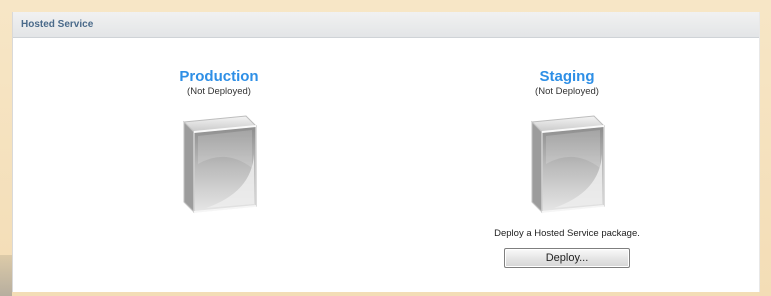 This screenshot has width=771, height=296. I want to click on deploy-hint: Deploy a Hosted Service package., so click(567, 233).